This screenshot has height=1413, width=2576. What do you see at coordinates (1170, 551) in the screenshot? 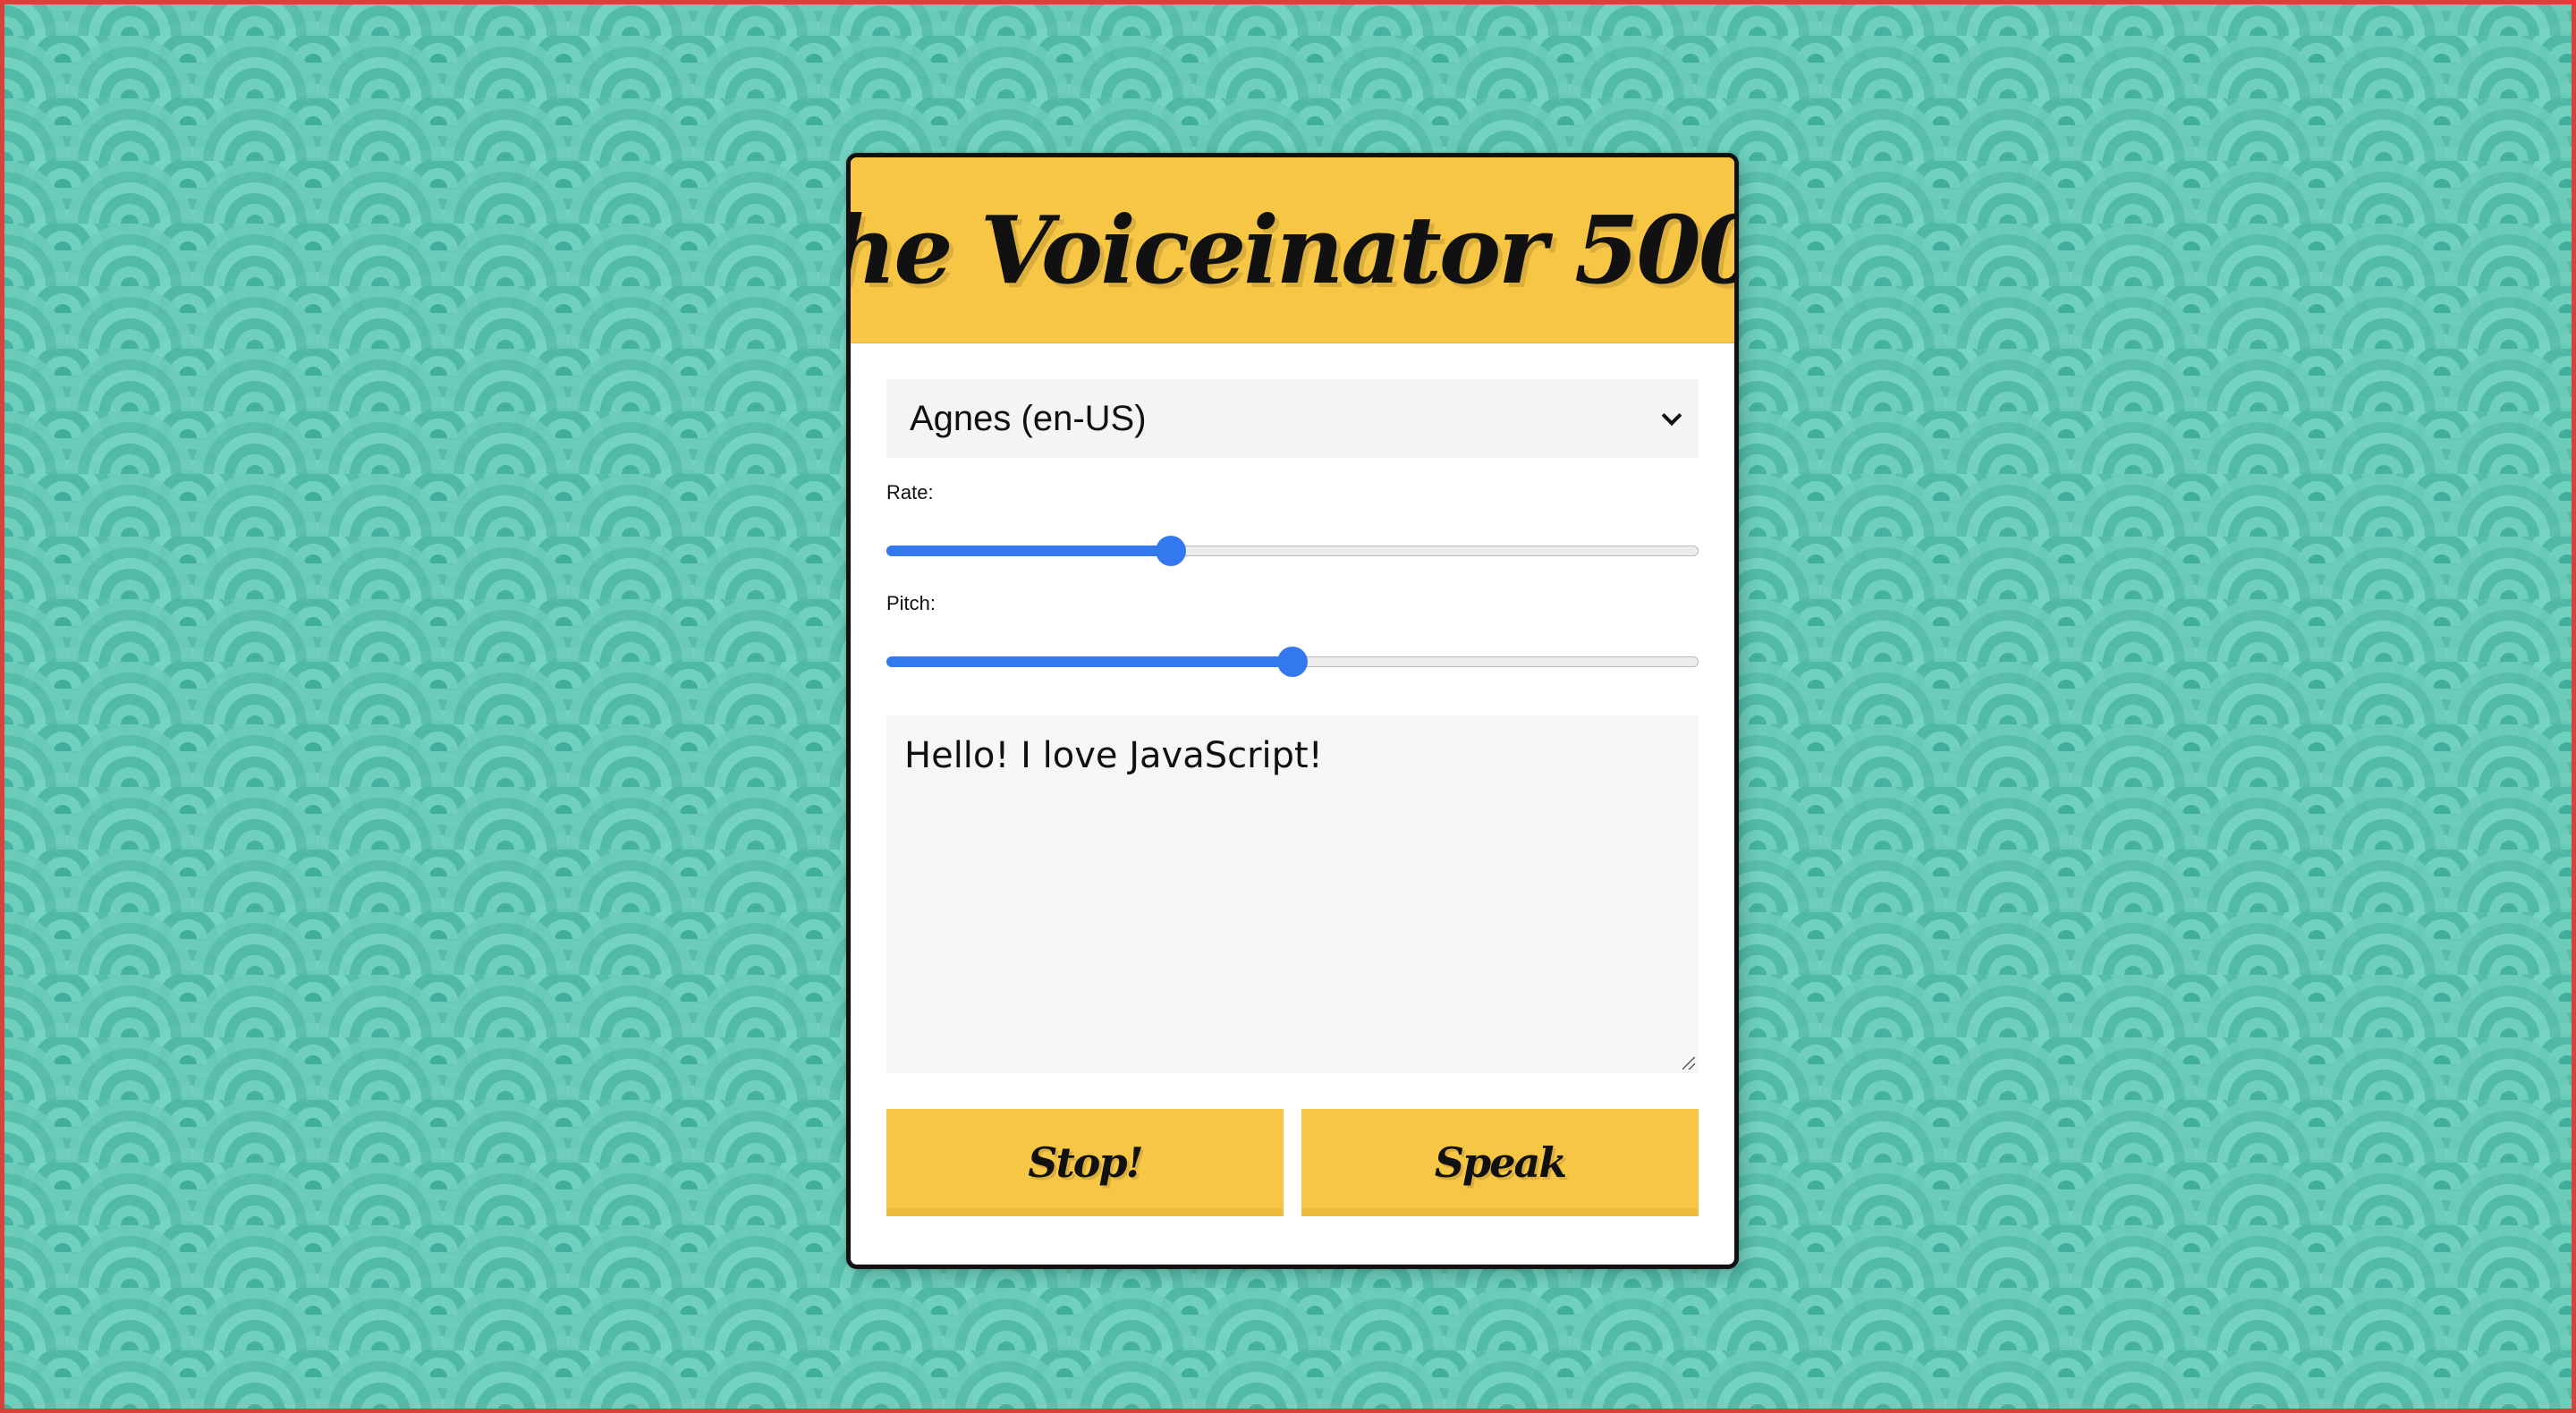
I see `rate-slider-thumb` at bounding box center [1170, 551].